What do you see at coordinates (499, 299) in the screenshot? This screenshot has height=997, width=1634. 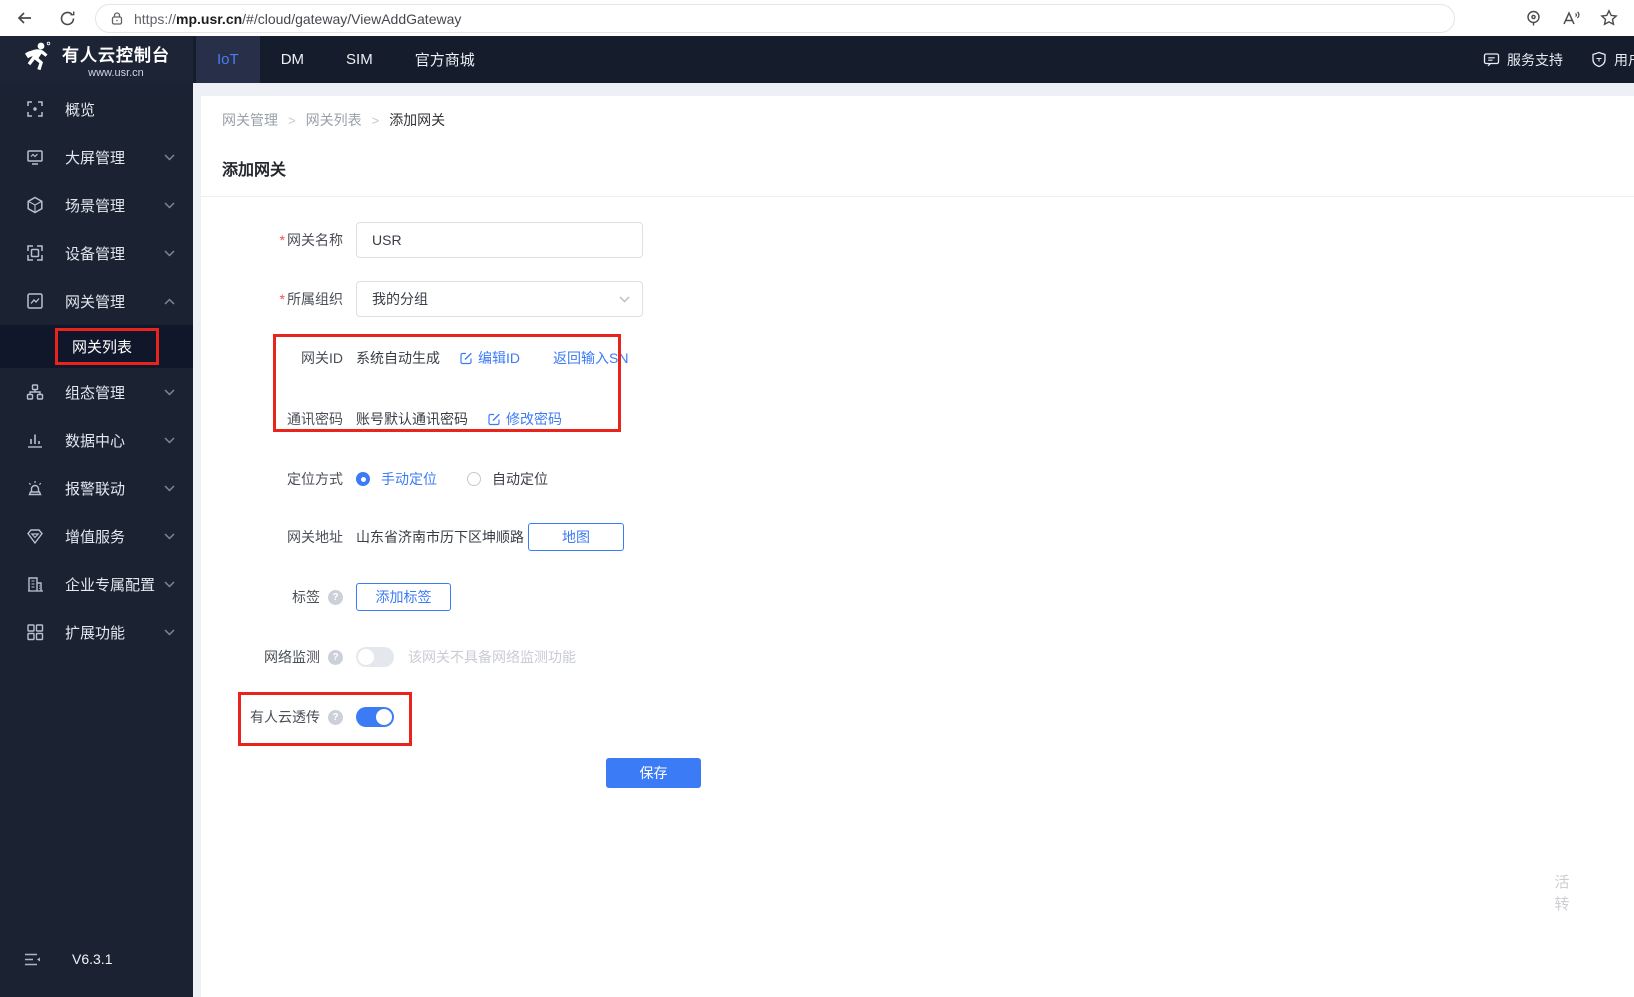 I see `organization-select: 我的分组` at bounding box center [499, 299].